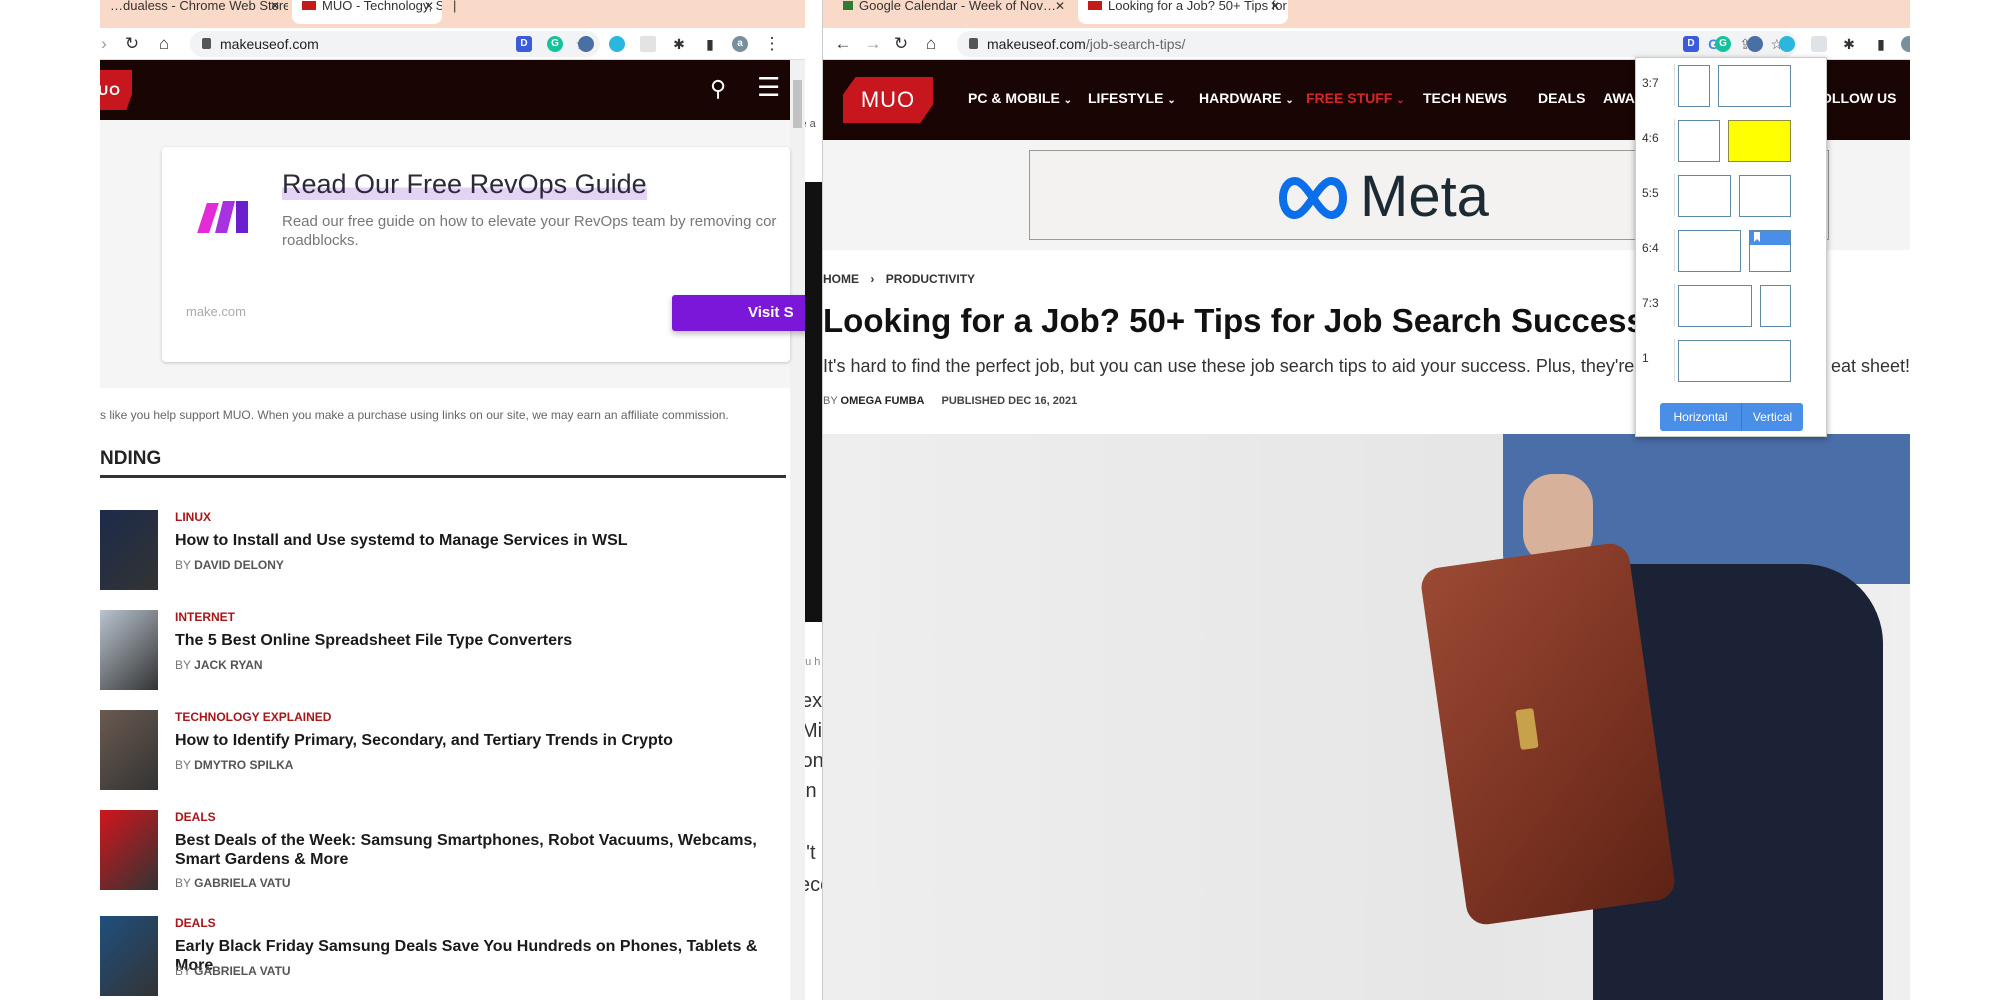  What do you see at coordinates (1772, 417) in the screenshot?
I see `vertical-button: Vertical` at bounding box center [1772, 417].